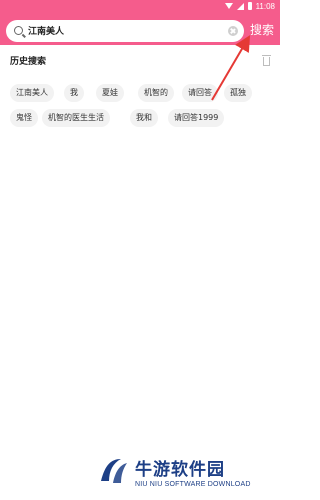  I want to click on wifi-icon, so click(228, 6).